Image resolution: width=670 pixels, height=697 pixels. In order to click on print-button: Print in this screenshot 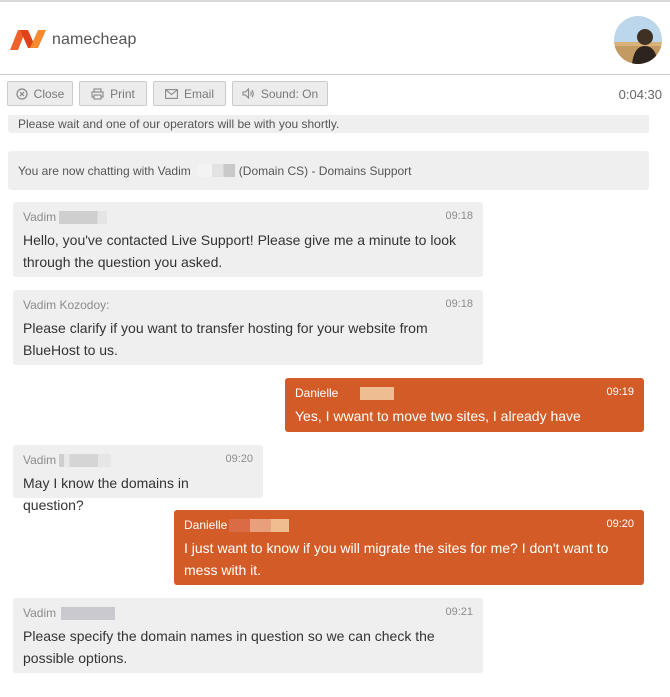, I will do `click(113, 93)`.